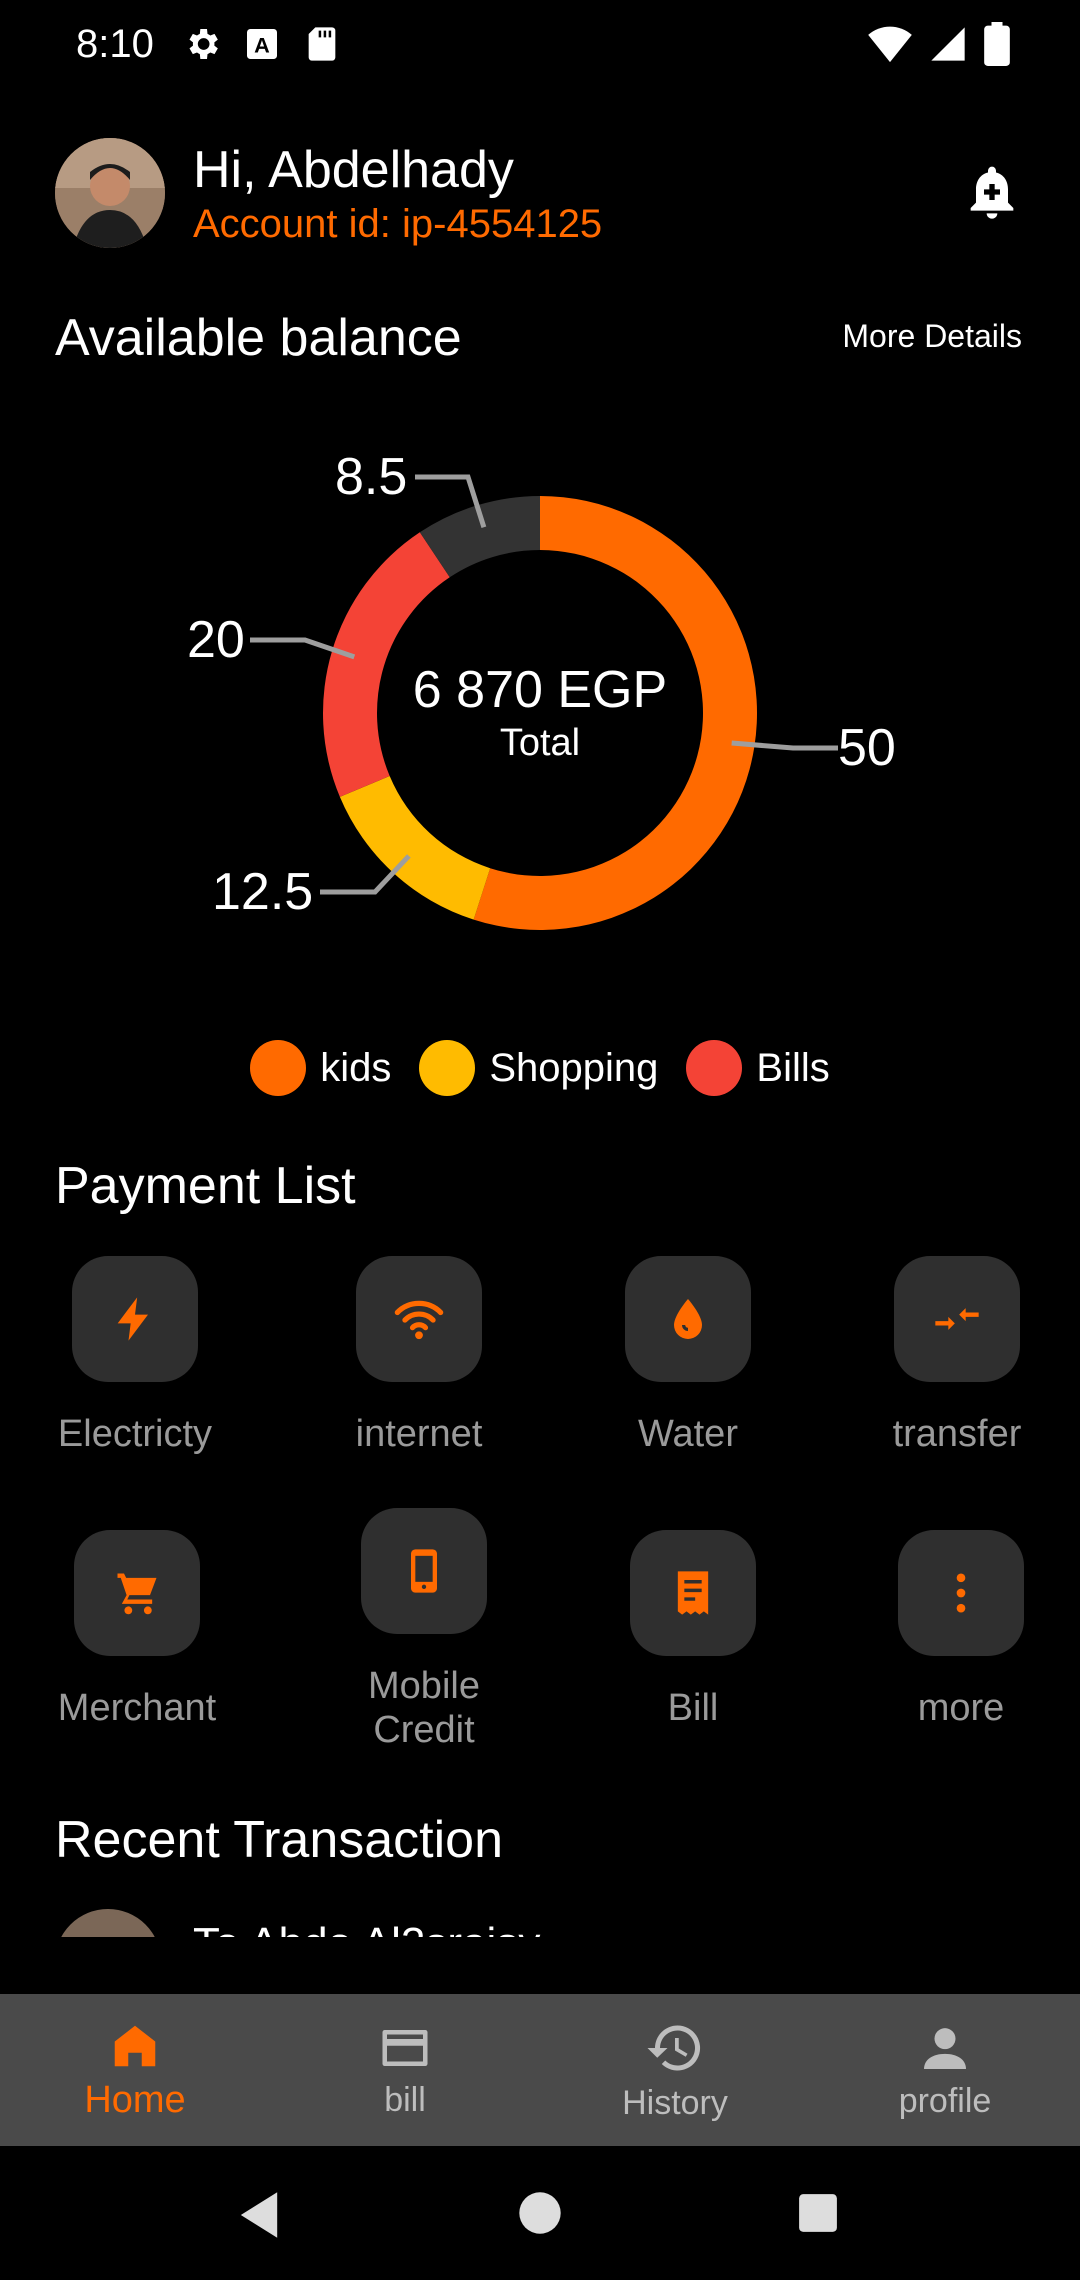 Image resolution: width=1080 pixels, height=2280 pixels. I want to click on electricity-button, so click(135, 1319).